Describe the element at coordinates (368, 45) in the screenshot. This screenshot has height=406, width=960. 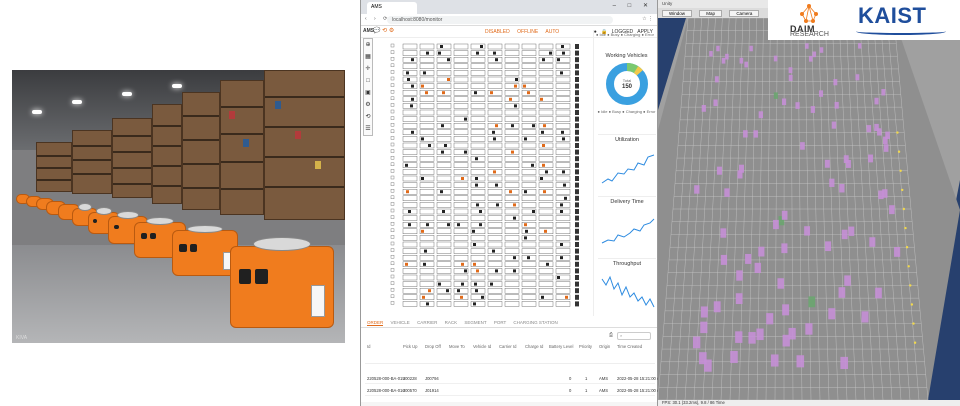
I see `toolbar-zoom-icon: ⊕` at that location.